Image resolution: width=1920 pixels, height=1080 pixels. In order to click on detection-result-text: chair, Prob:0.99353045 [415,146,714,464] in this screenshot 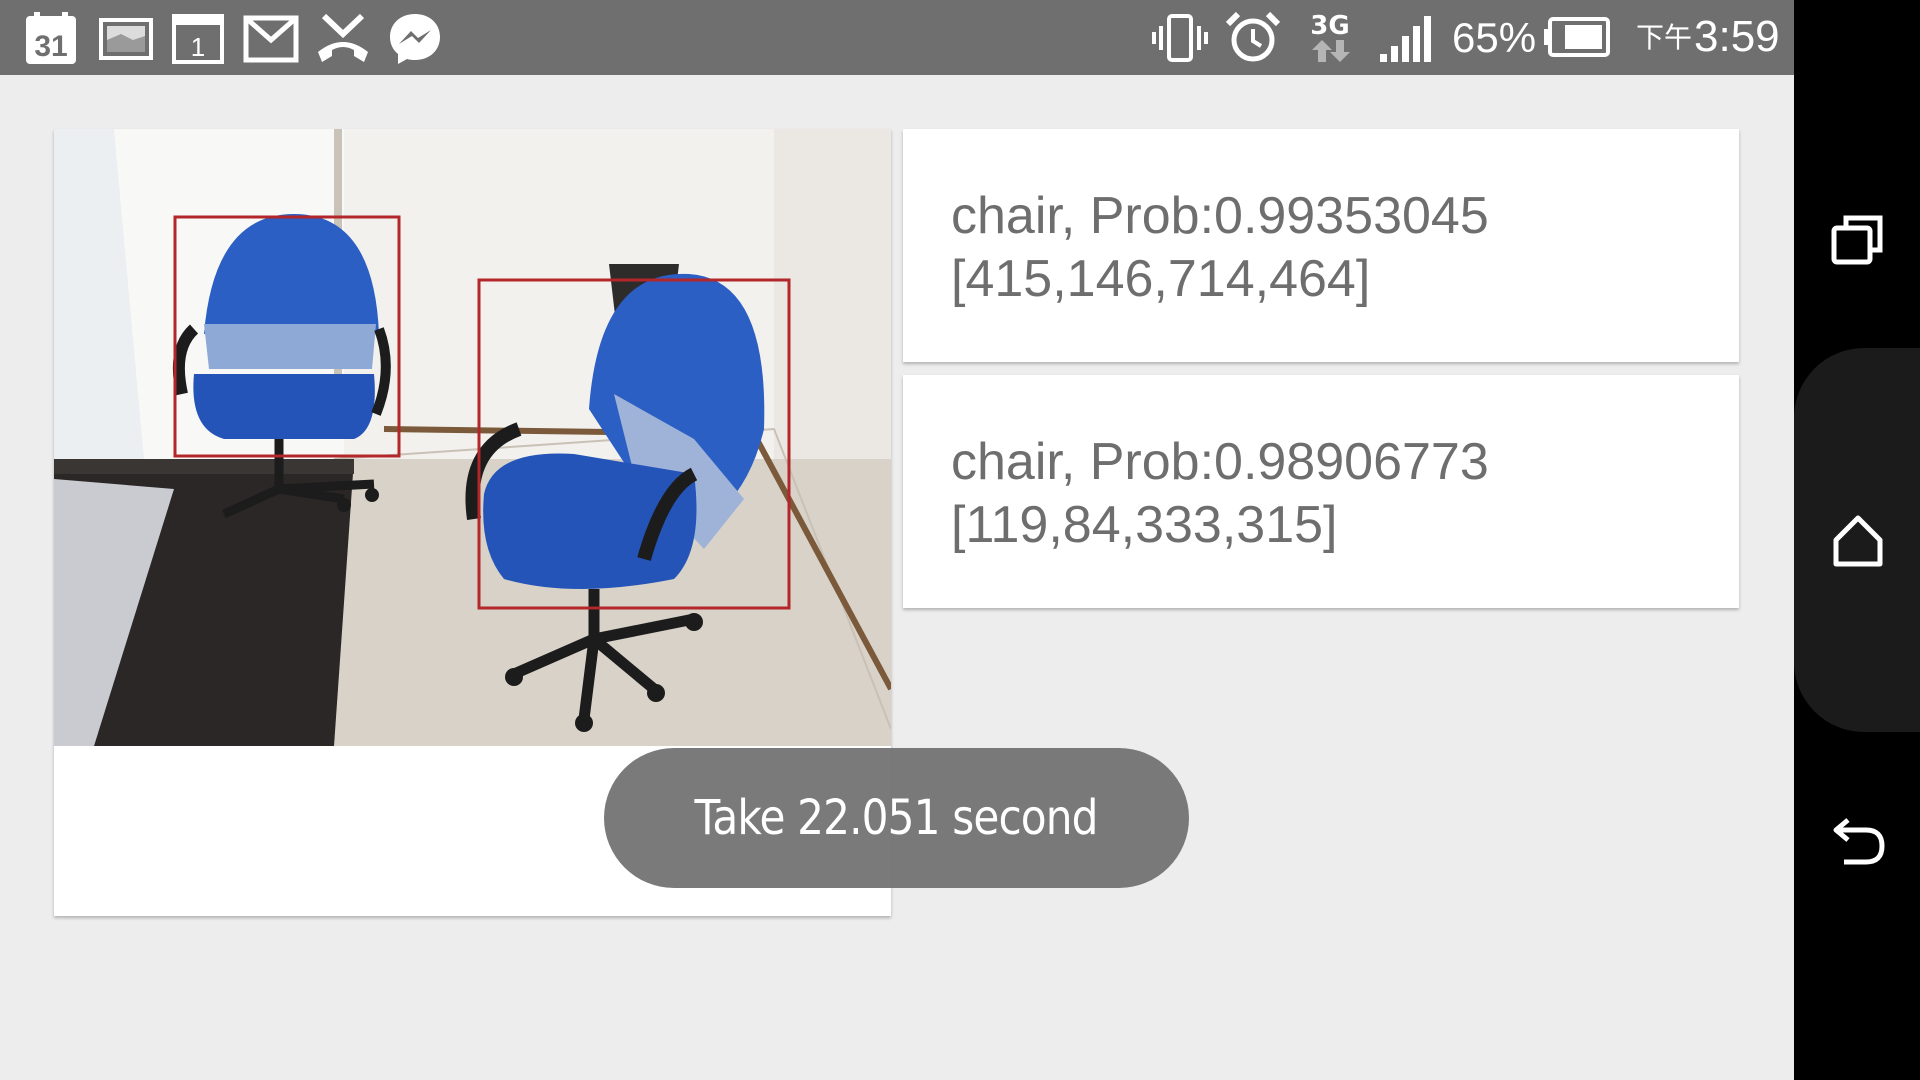, I will do `click(1220, 247)`.